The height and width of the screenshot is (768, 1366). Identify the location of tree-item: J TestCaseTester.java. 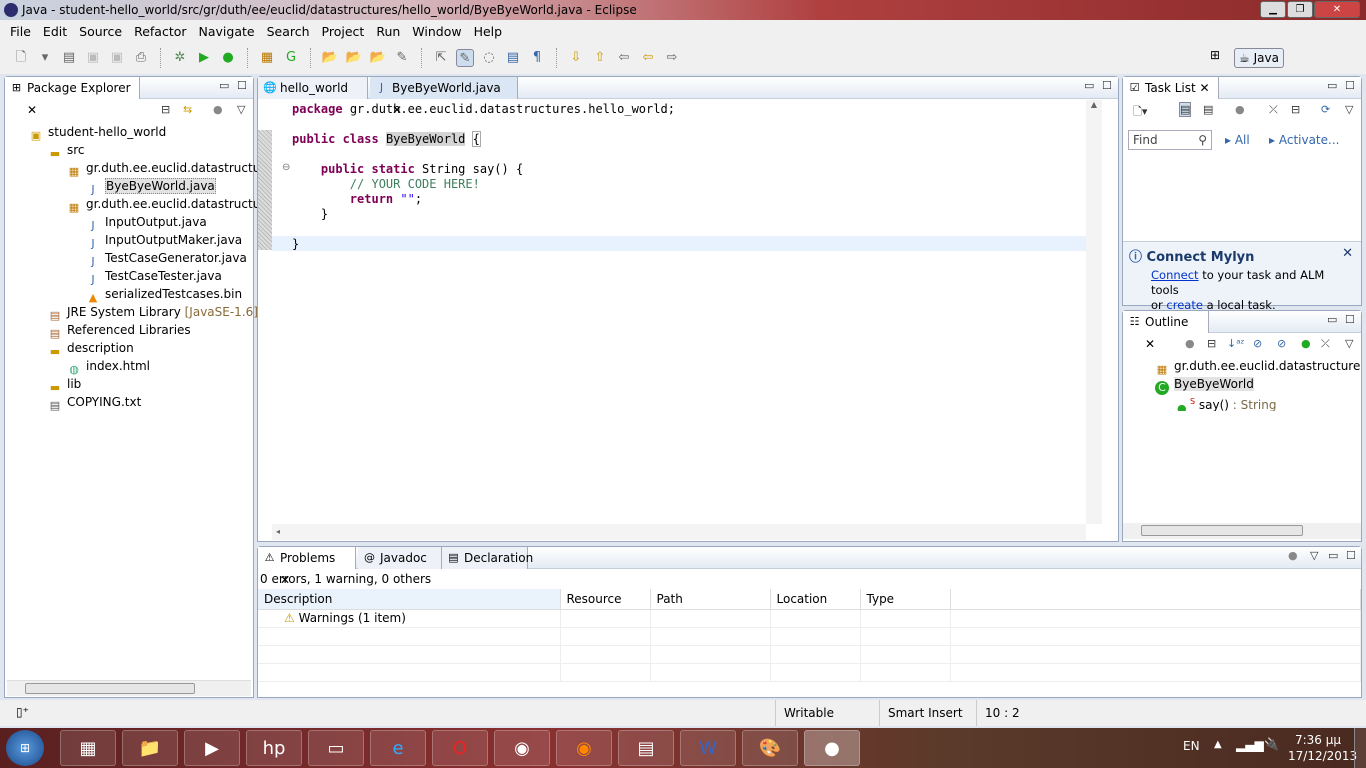
(129, 276).